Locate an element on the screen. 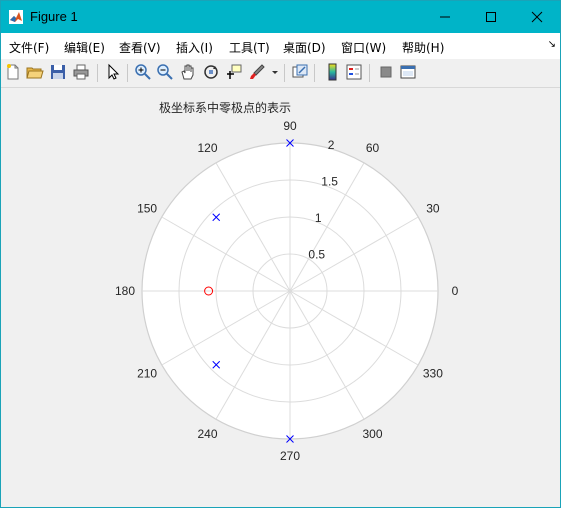  matlab-logo-icon is located at coordinates (16, 17).